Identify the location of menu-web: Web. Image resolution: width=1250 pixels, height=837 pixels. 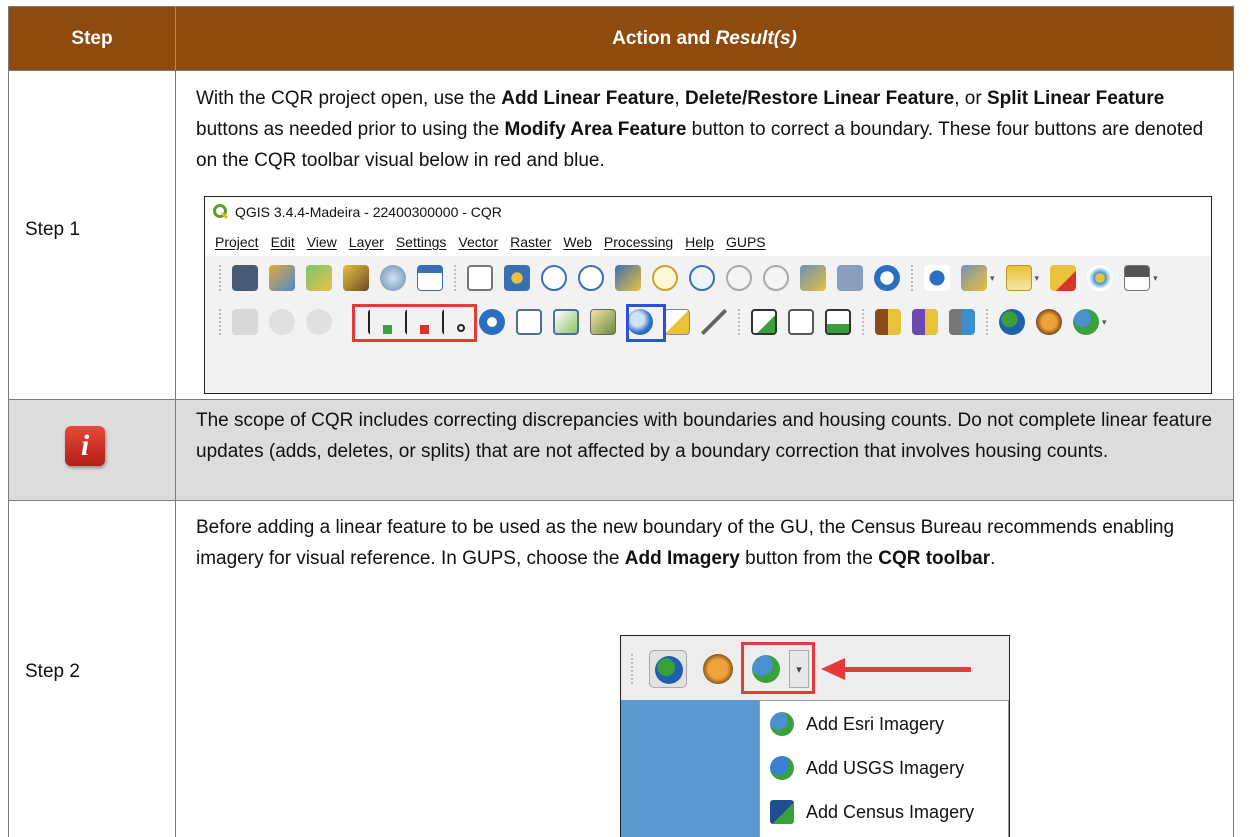
(577, 242).